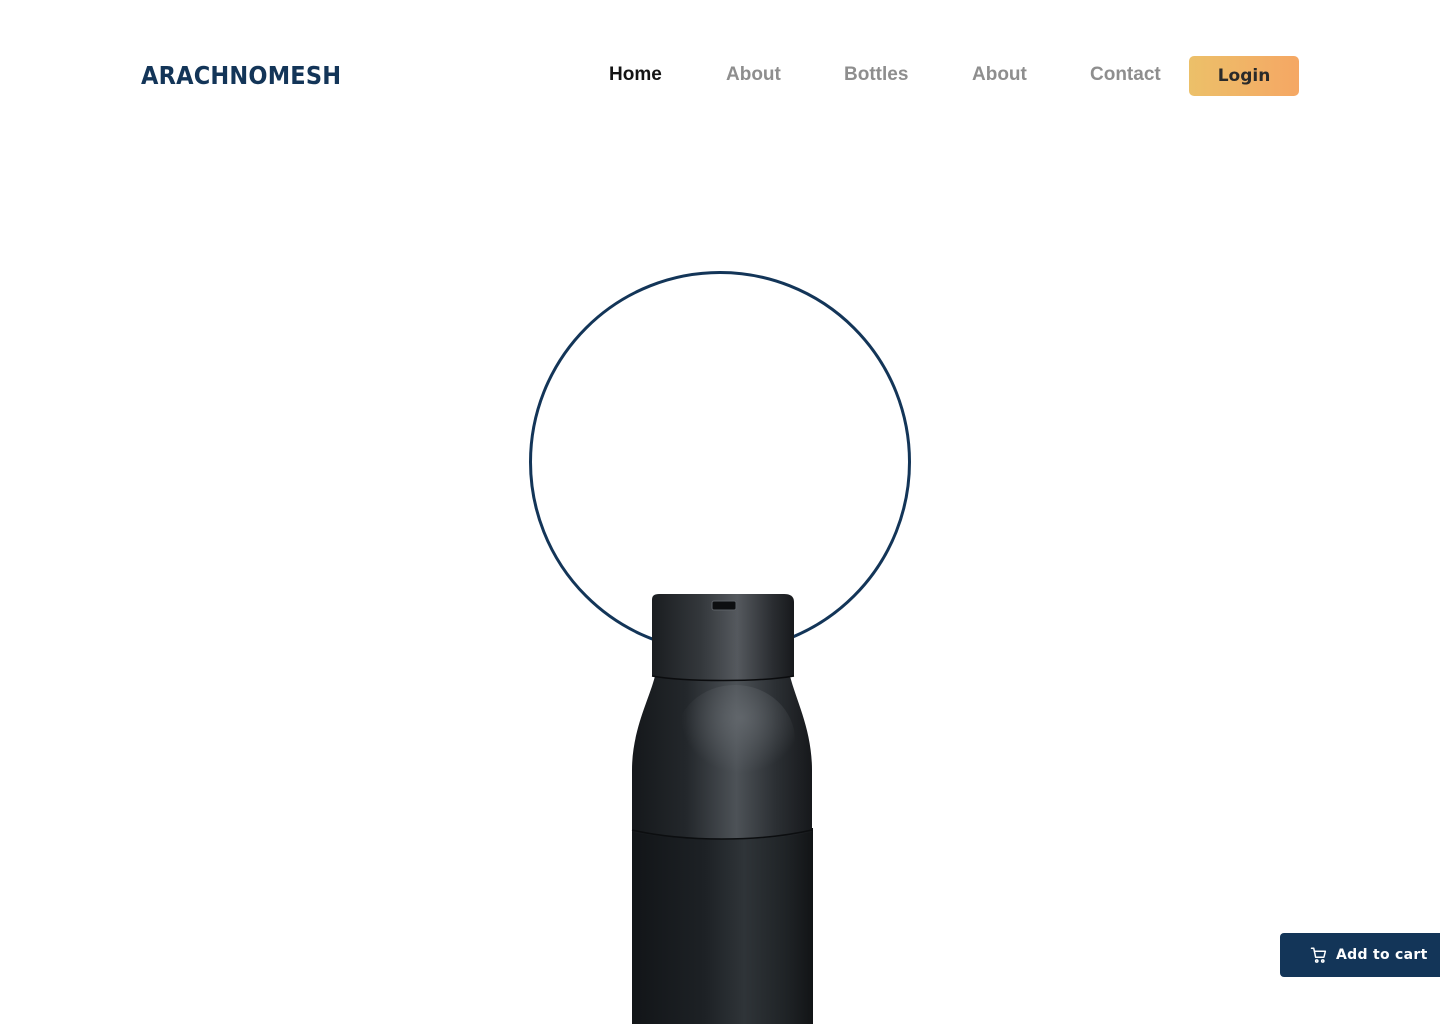 The image size is (1440, 1024). I want to click on add-to-cart-label: Add to cart, so click(1382, 955).